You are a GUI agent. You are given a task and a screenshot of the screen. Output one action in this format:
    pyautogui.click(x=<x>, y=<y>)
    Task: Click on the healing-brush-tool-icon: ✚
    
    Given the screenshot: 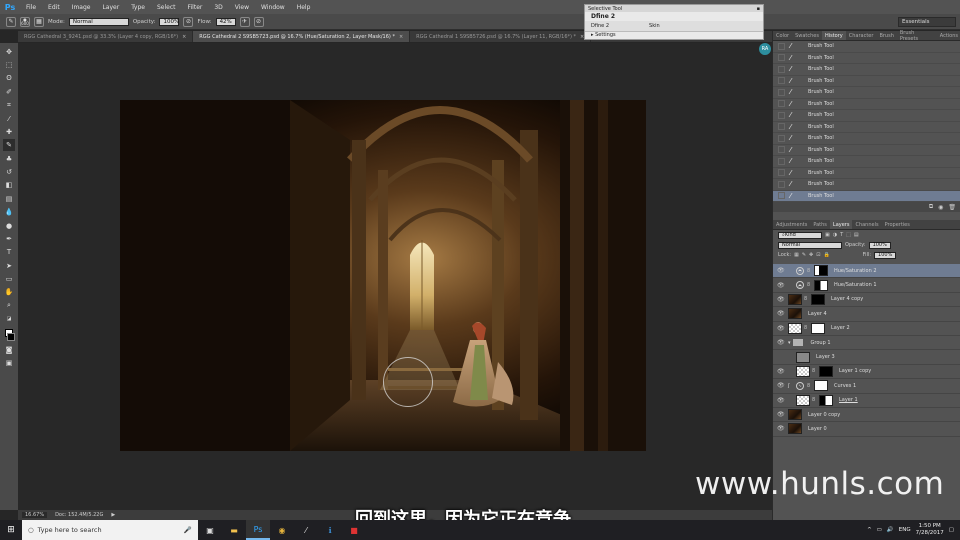 What is the action you would take?
    pyautogui.click(x=9, y=132)
    